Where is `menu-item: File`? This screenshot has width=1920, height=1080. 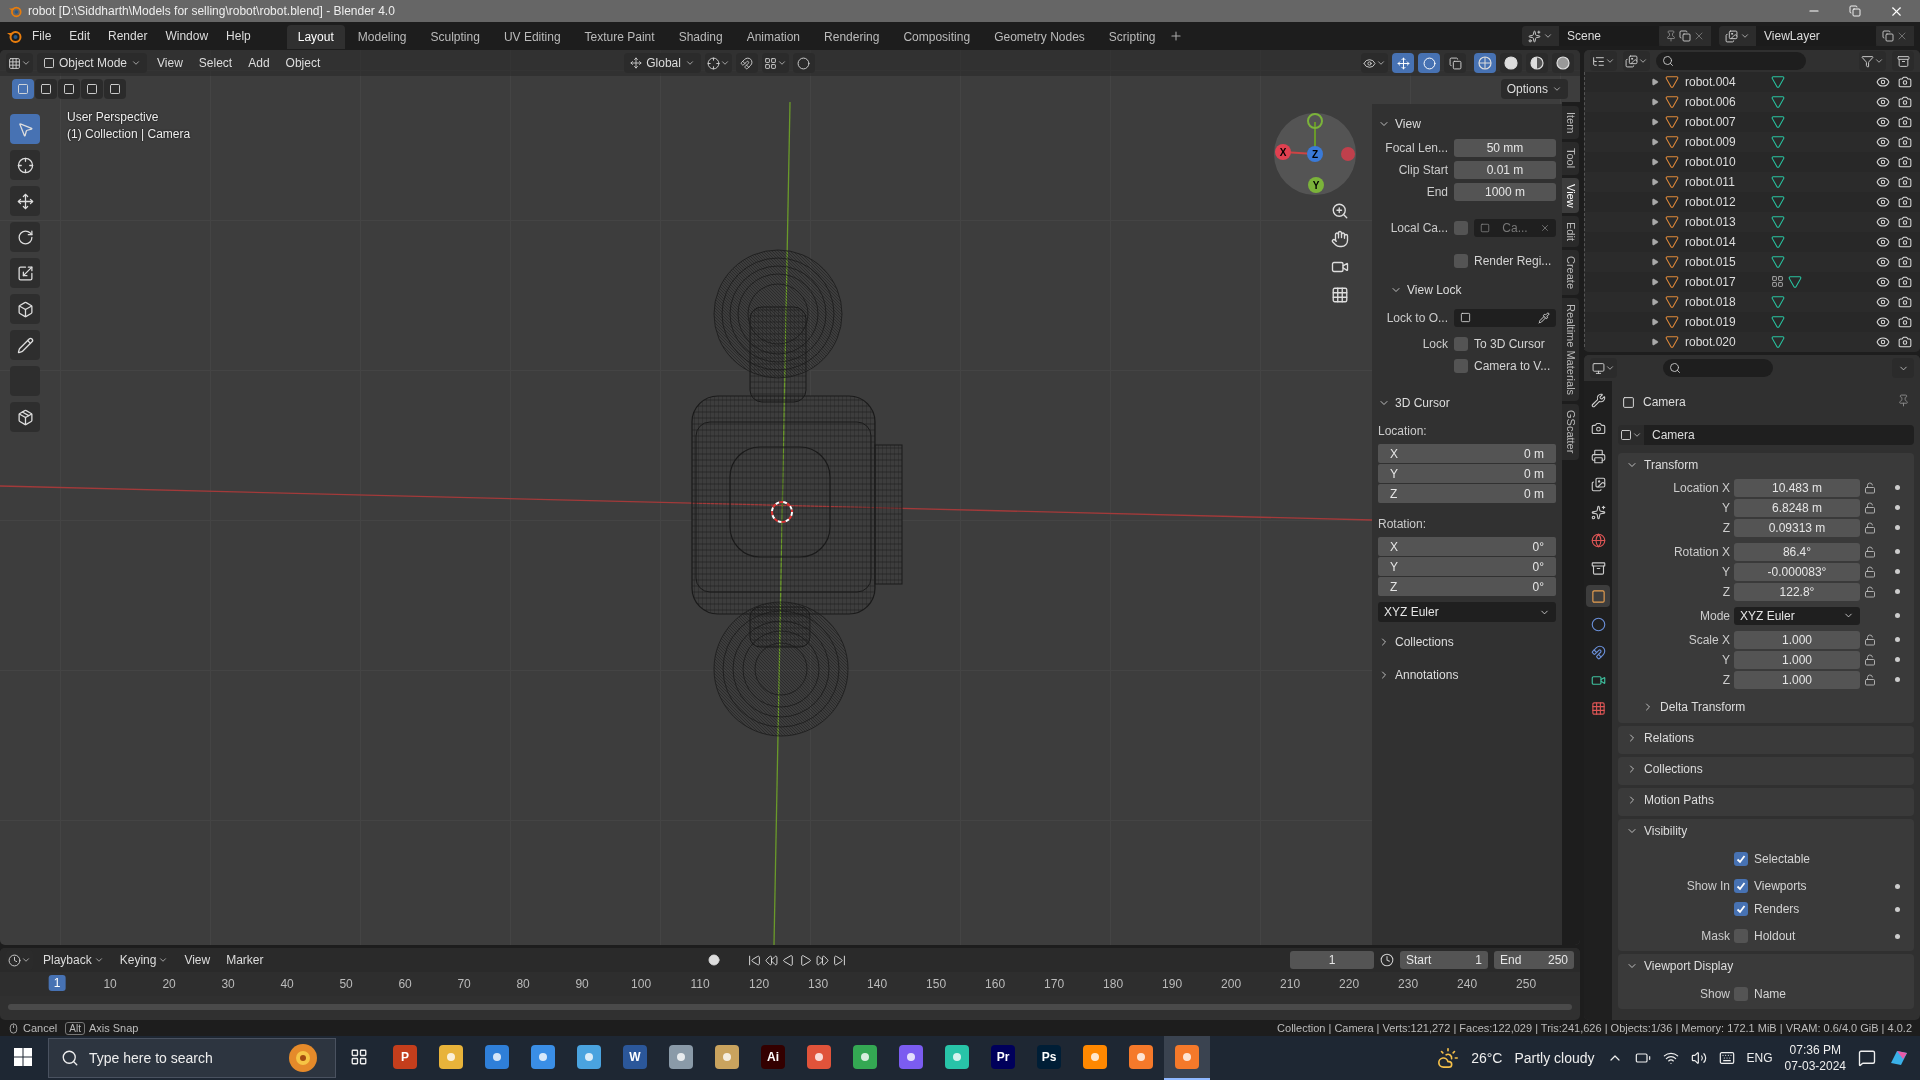 menu-item: File is located at coordinates (42, 36).